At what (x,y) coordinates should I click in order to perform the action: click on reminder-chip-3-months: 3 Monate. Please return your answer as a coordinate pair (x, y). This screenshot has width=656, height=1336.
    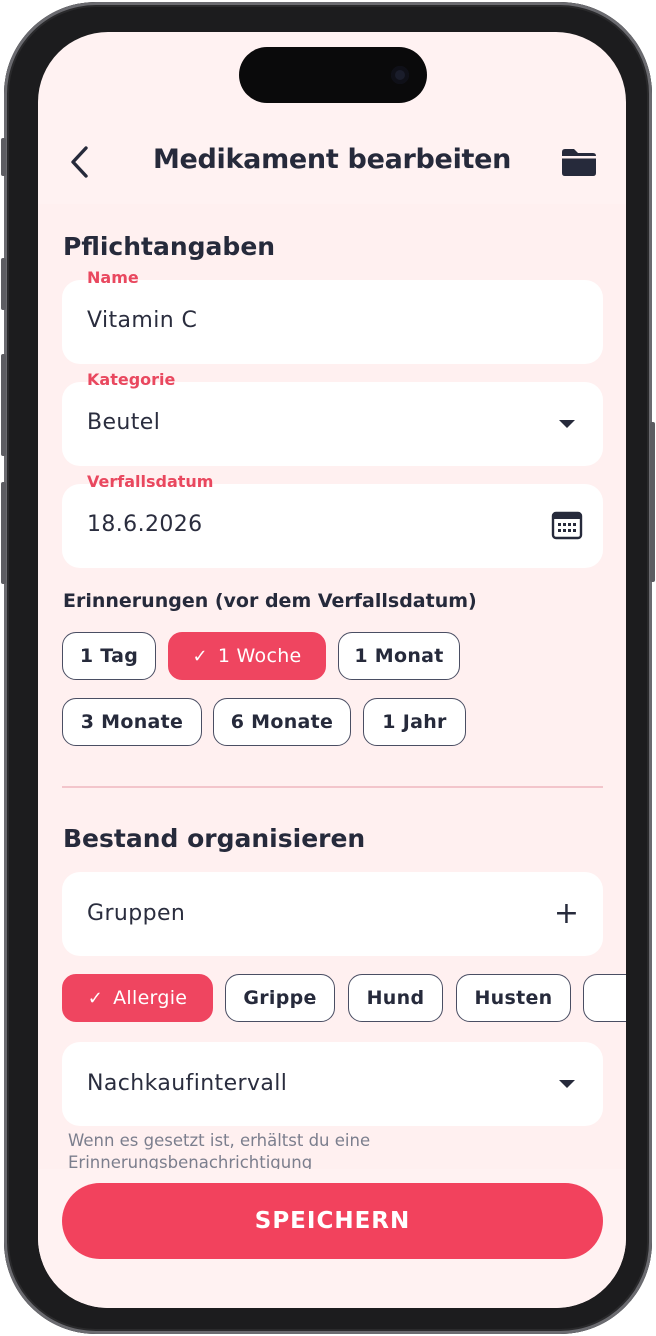
    Looking at the image, I should click on (132, 722).